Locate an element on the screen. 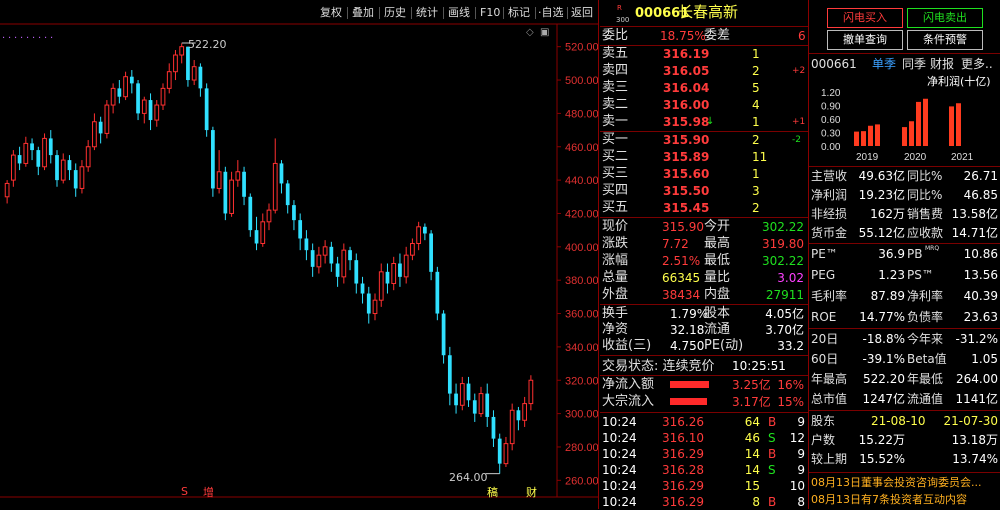 The width and height of the screenshot is (1000, 510). book-row: 买二 315.89 11 is located at coordinates (704, 157).